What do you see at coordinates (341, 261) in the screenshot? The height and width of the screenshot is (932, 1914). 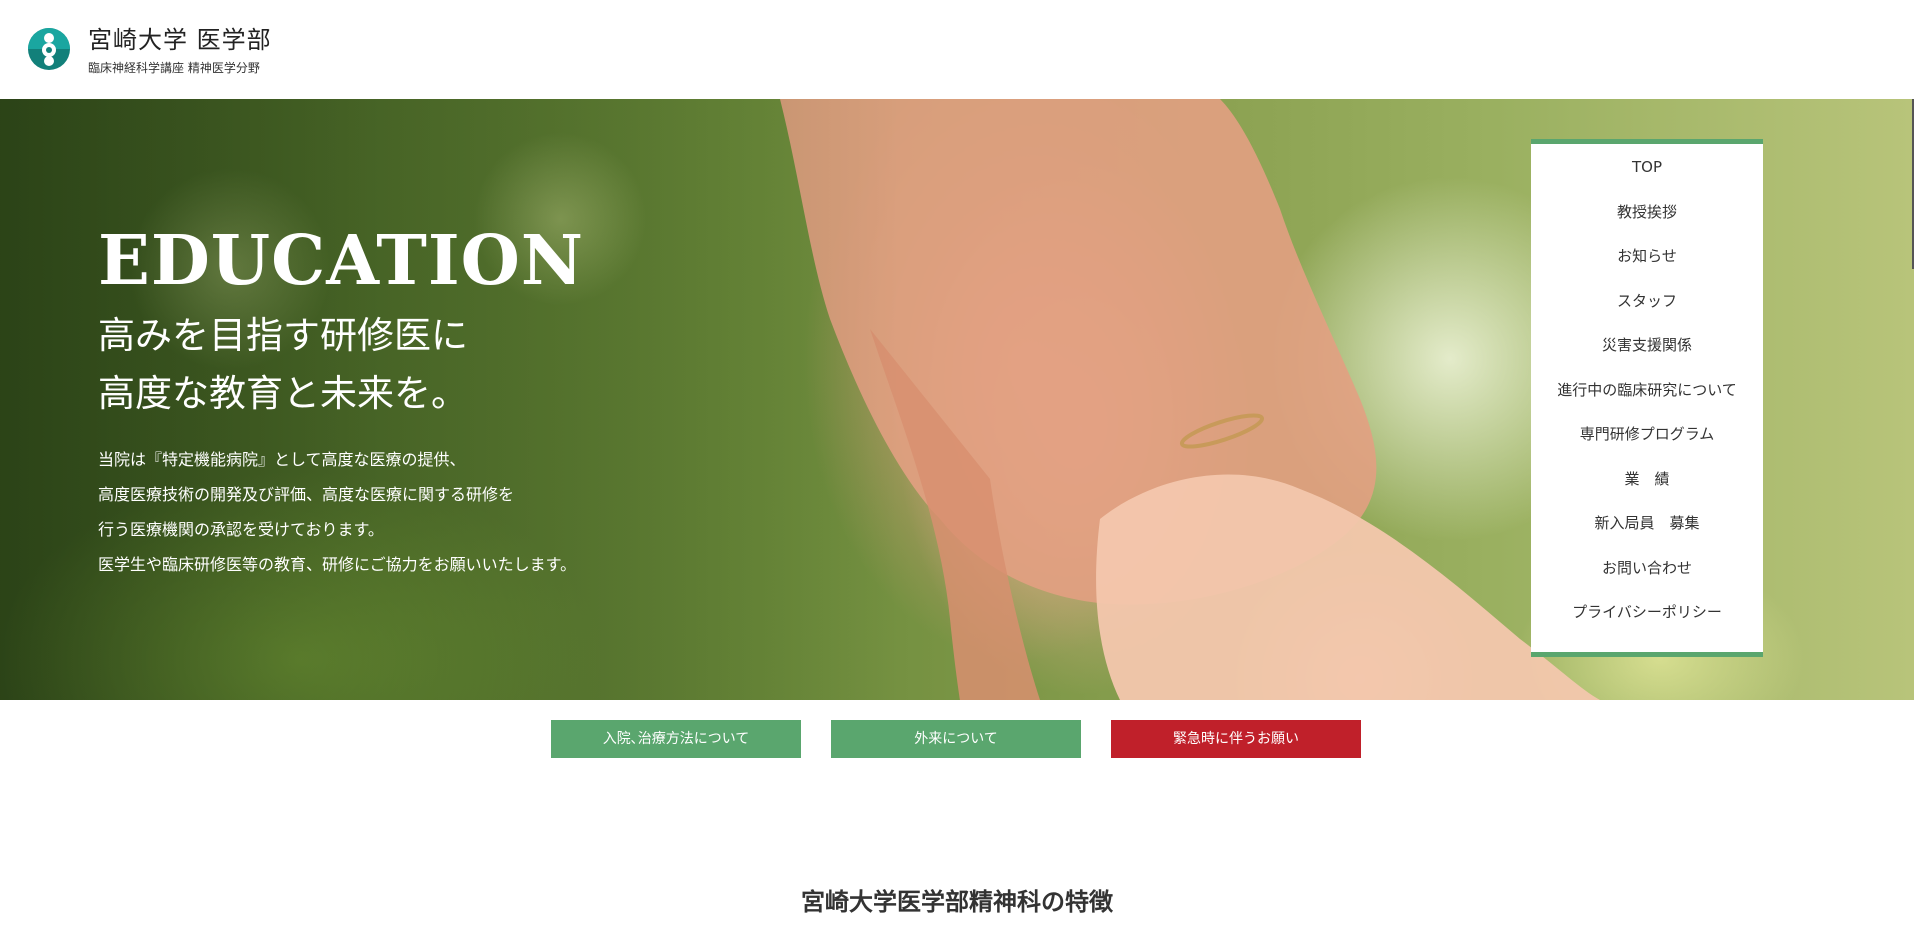 I see `hero-heading: EDUCATION` at bounding box center [341, 261].